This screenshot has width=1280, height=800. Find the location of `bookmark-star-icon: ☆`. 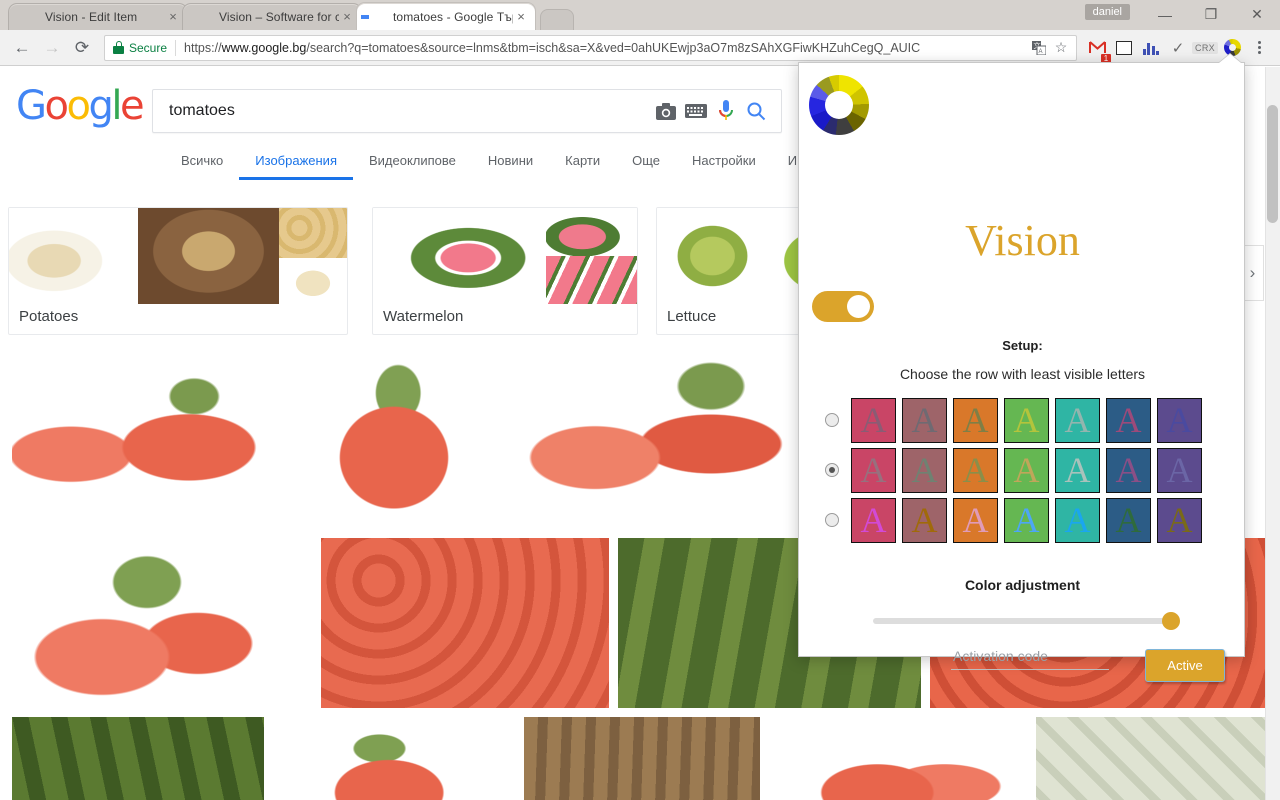

bookmark-star-icon: ☆ is located at coordinates (1061, 48).